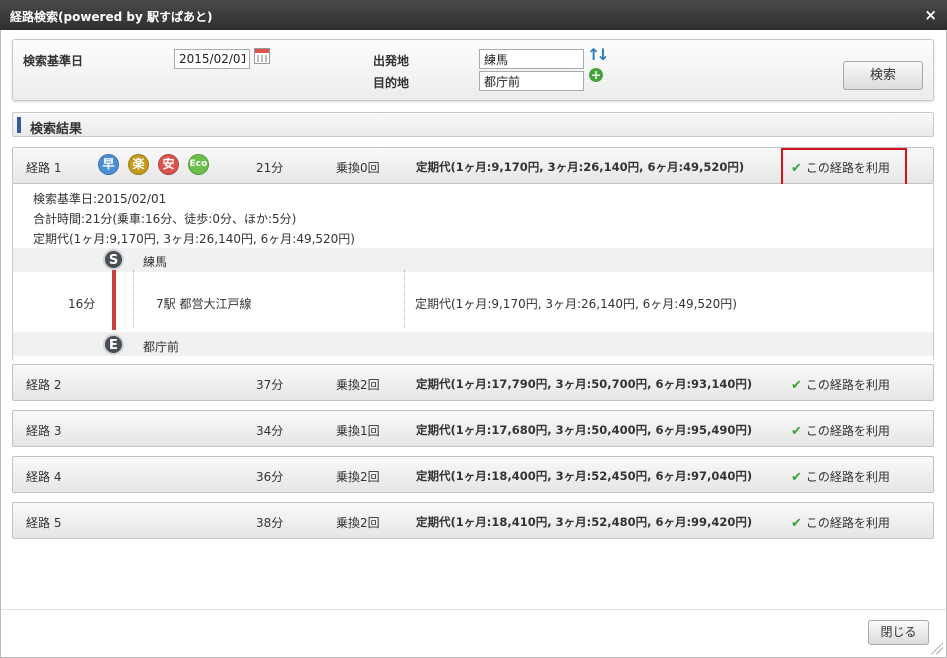 Image resolution: width=947 pixels, height=658 pixels. What do you see at coordinates (358, 431) in the screenshot?
I see `route-transfer: 乗換1回` at bounding box center [358, 431].